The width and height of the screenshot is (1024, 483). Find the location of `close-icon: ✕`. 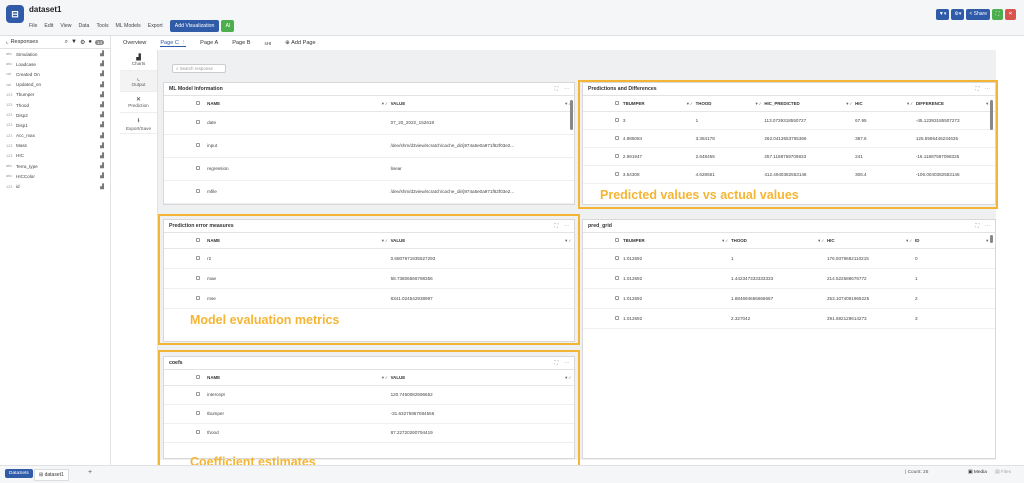

close-icon: ✕ is located at coordinates (1010, 14).